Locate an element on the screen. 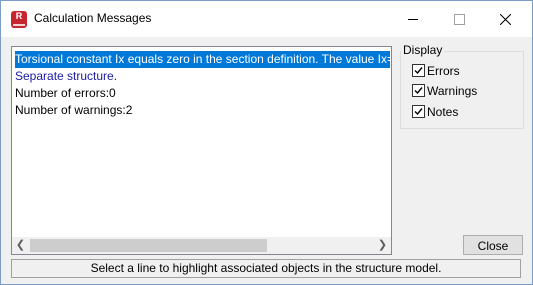  errors-label: Errors is located at coordinates (443, 71).